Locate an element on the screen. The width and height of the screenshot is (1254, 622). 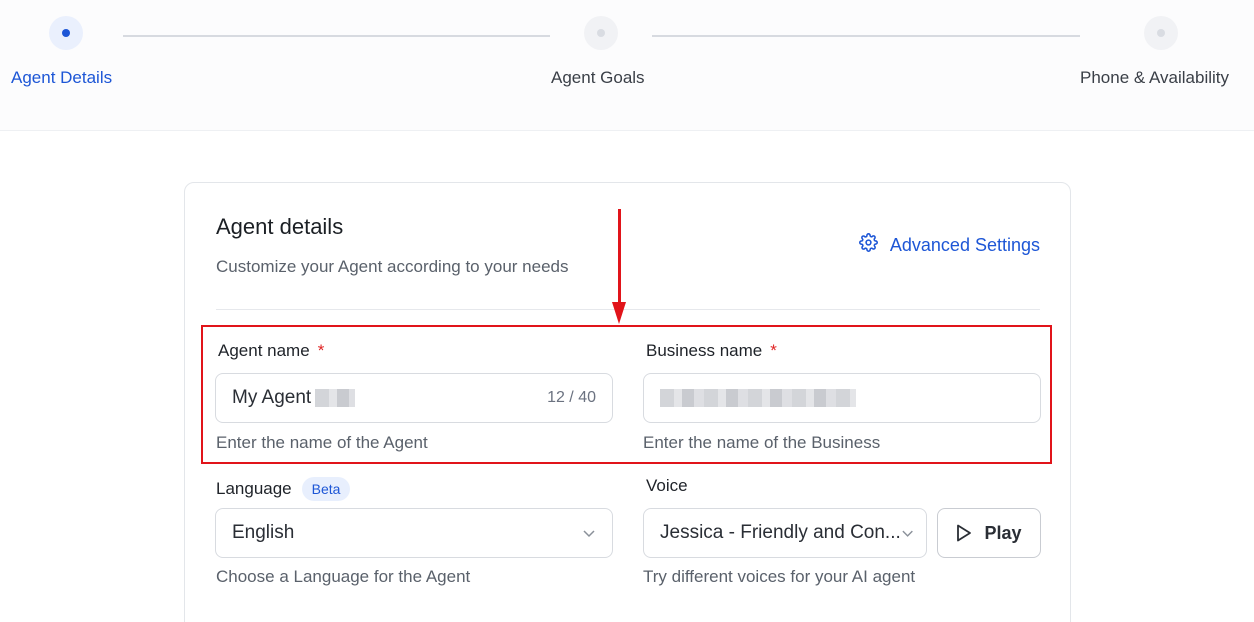
language-selected-value: English is located at coordinates (263, 532).